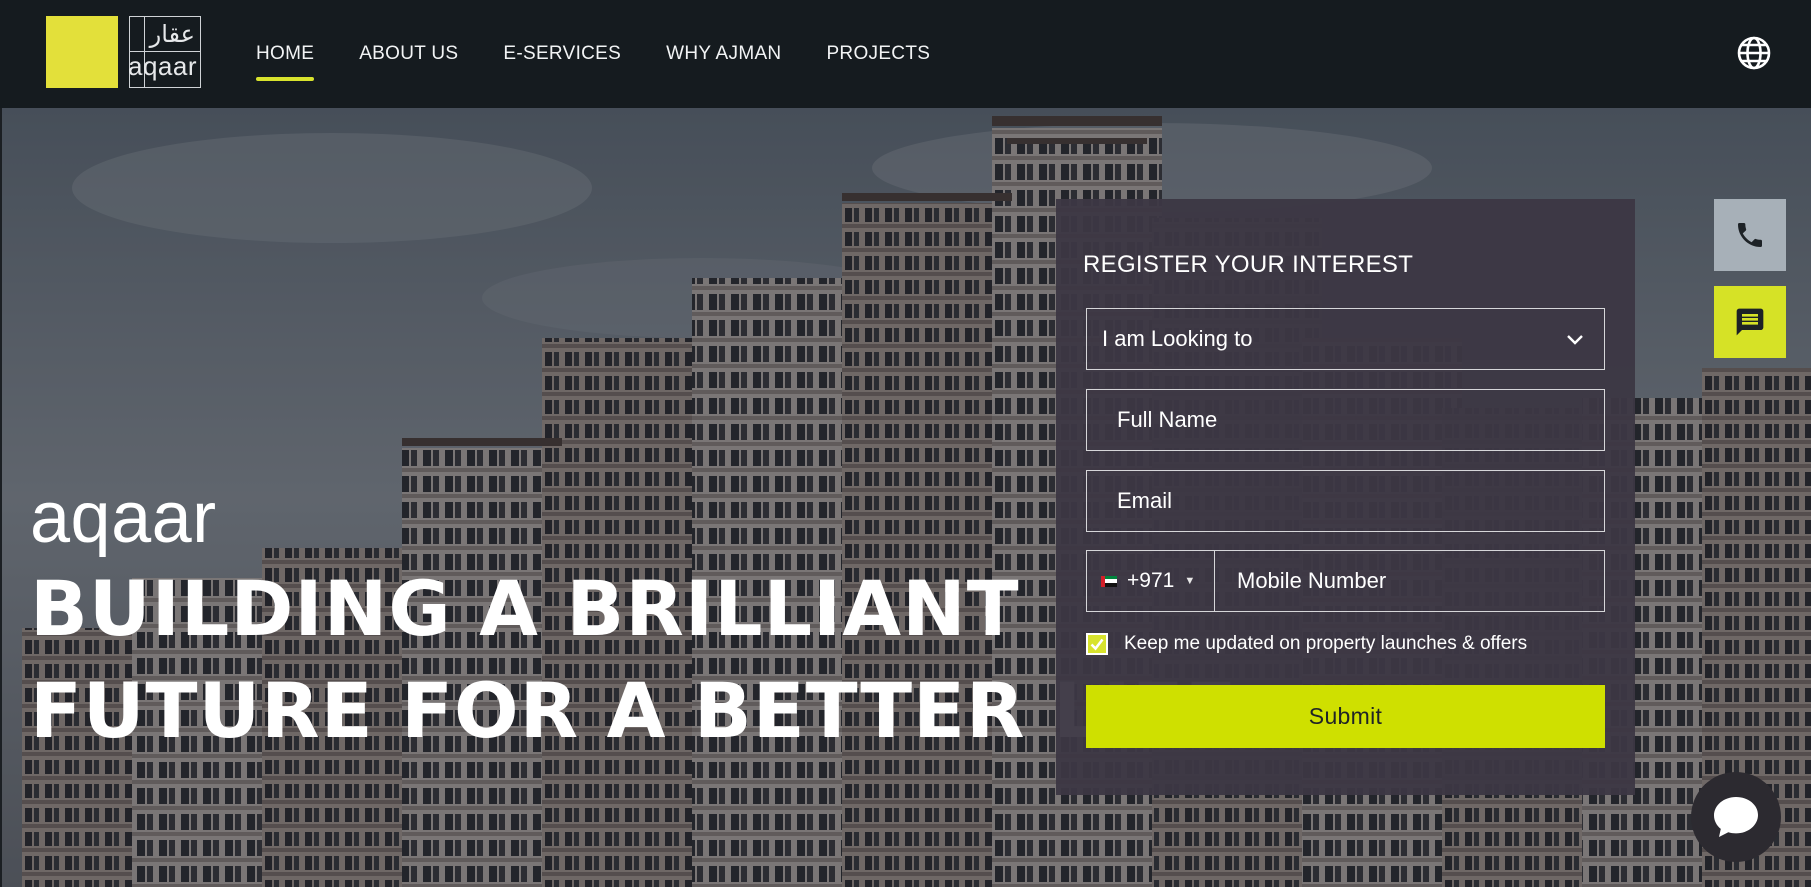 The height and width of the screenshot is (887, 1811). What do you see at coordinates (1109, 581) in the screenshot?
I see `uae-flag-icon` at bounding box center [1109, 581].